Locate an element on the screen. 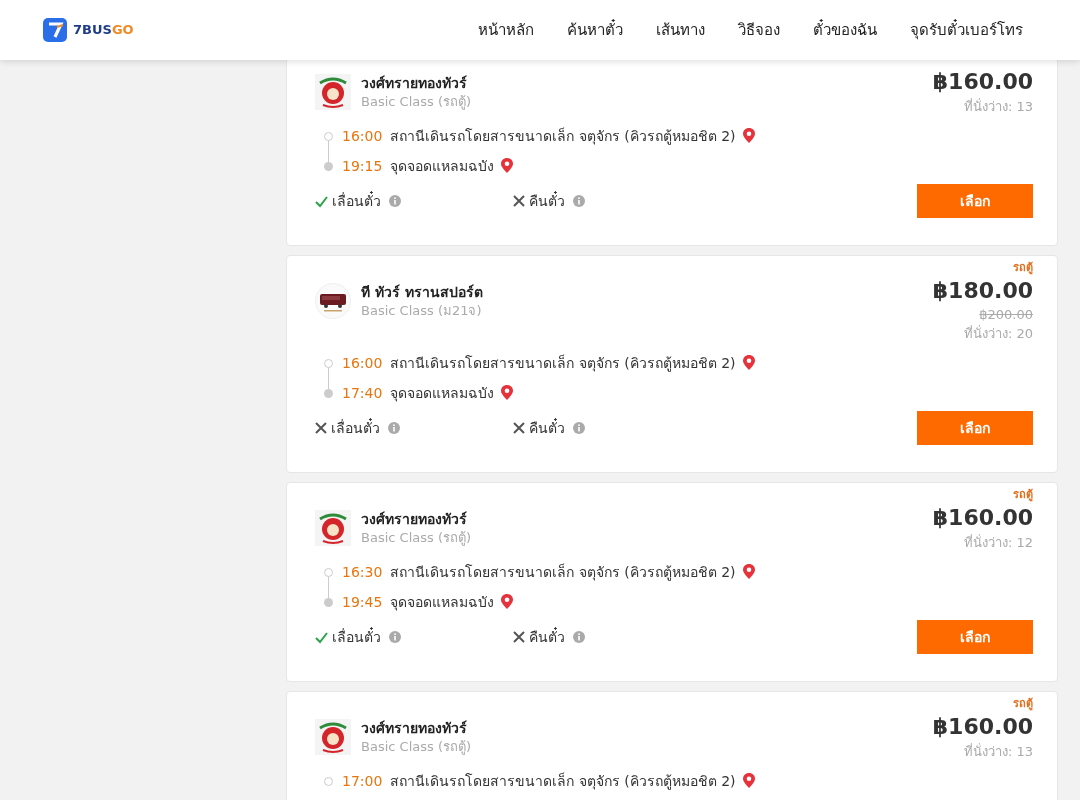 The width and height of the screenshot is (1080, 800). departure-time: 19:45 is located at coordinates (362, 602).